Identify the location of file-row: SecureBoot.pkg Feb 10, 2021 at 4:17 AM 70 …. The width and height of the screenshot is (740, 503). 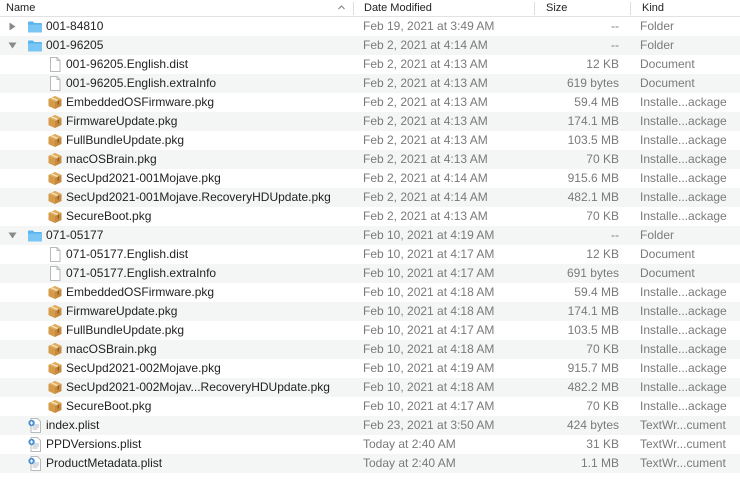
(370, 406).